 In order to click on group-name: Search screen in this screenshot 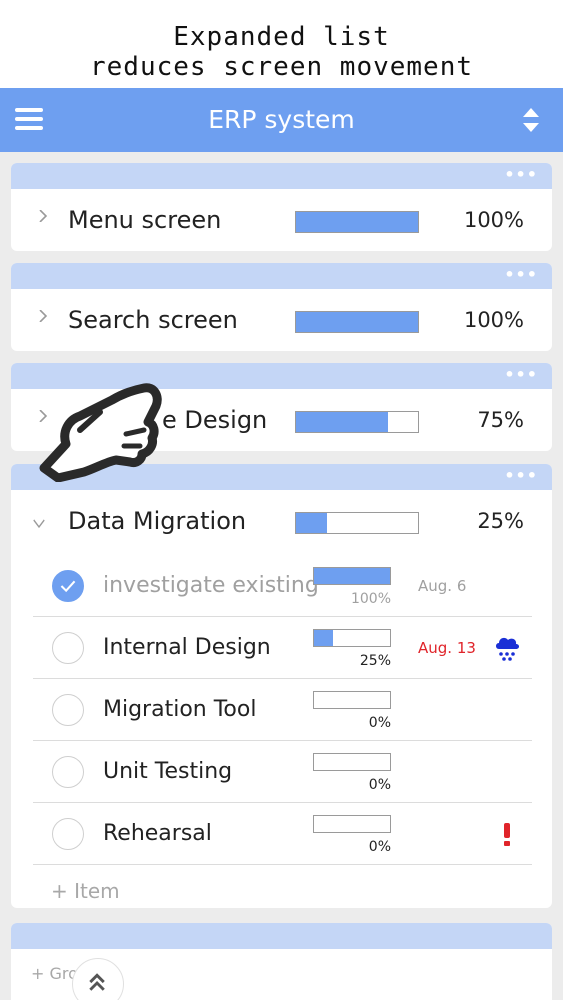, I will do `click(153, 320)`.